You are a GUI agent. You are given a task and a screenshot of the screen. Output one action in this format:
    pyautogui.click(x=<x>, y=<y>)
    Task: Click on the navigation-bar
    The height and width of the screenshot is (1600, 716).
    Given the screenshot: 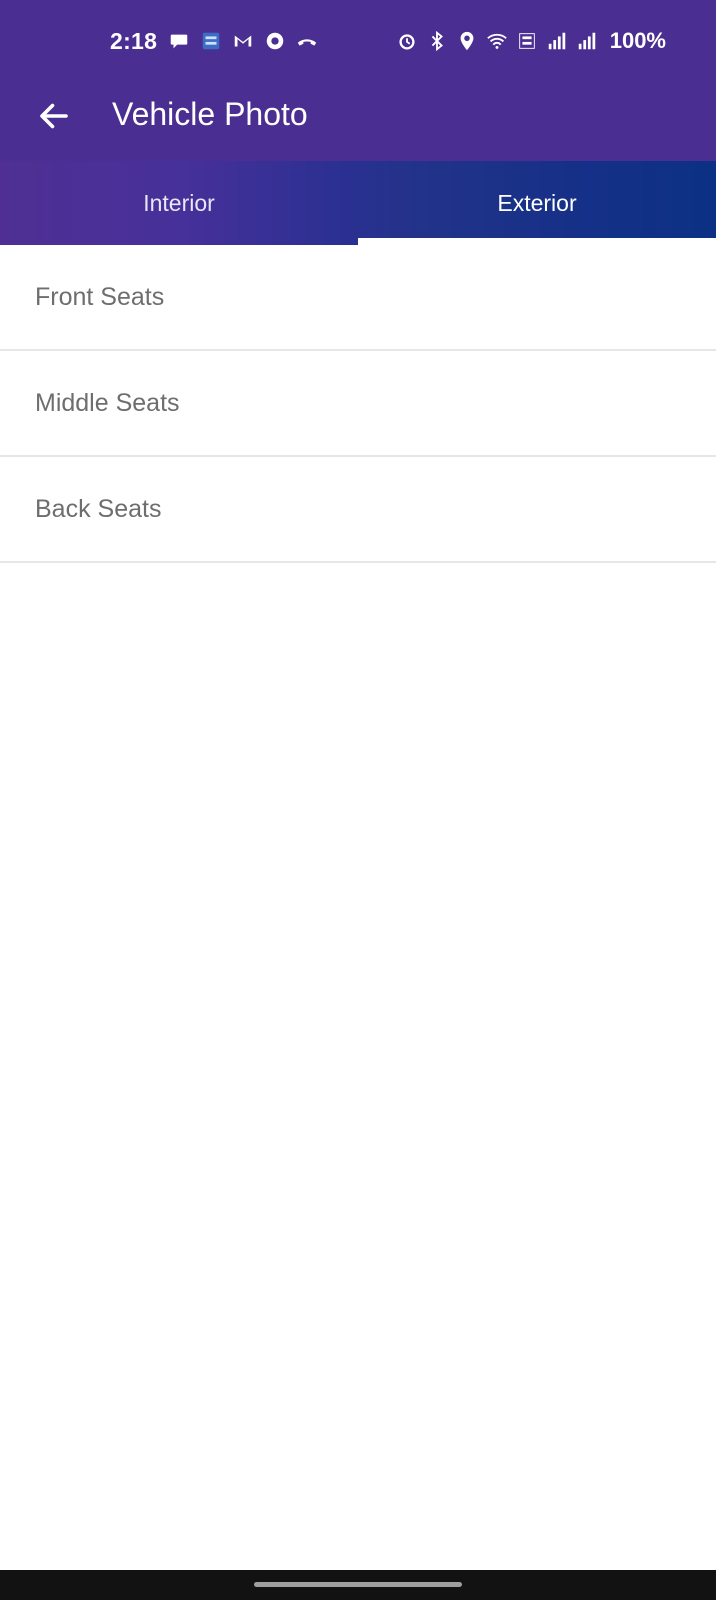 What is the action you would take?
    pyautogui.click(x=358, y=1585)
    